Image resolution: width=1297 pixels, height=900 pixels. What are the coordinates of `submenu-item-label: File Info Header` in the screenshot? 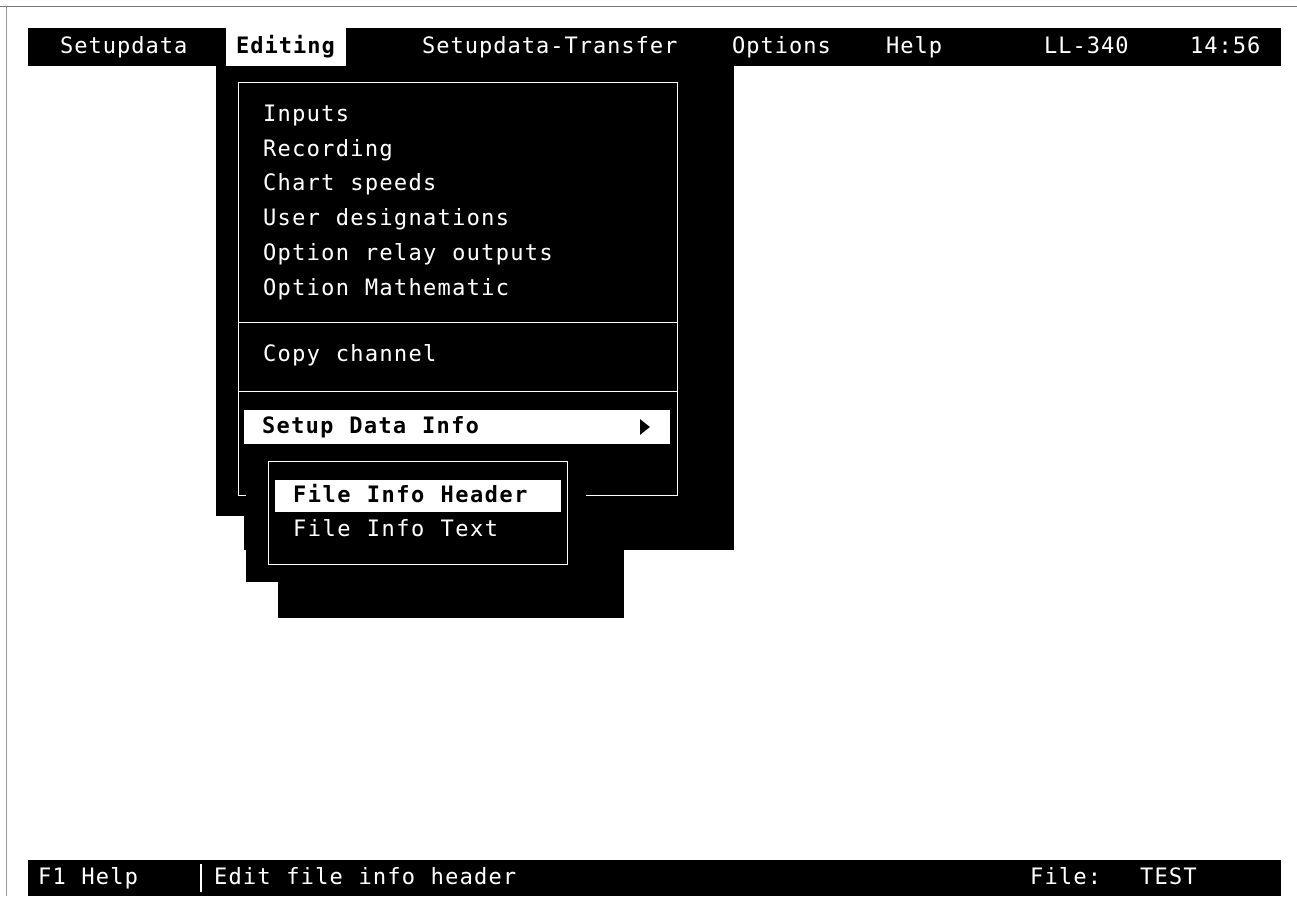 It's located at (411, 495).